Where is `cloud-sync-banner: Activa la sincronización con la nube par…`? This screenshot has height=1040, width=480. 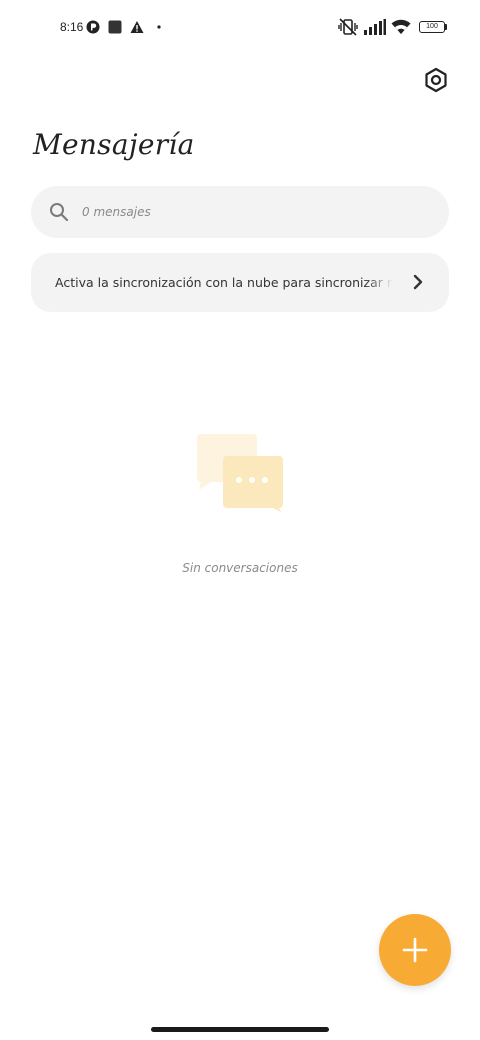 cloud-sync-banner: Activa la sincronización con la nube par… is located at coordinates (240, 282).